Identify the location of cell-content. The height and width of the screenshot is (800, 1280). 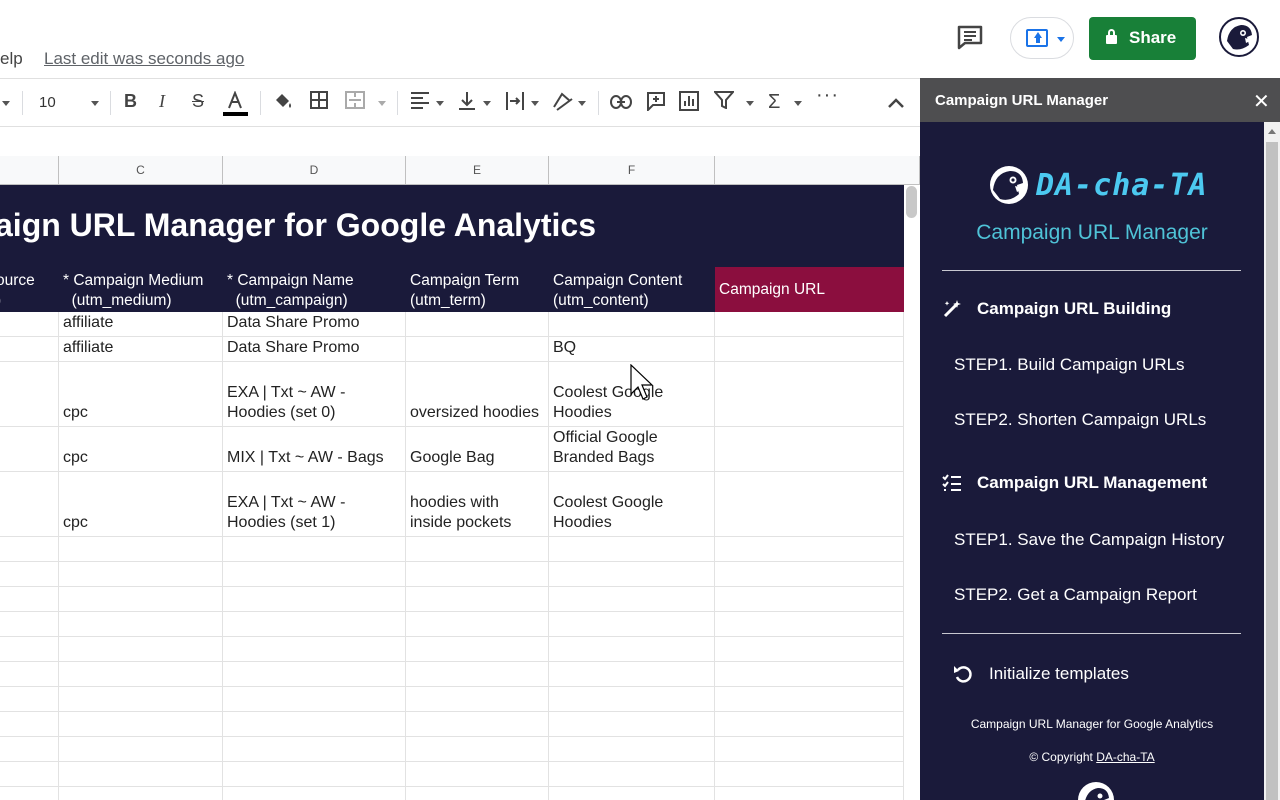
(632, 324).